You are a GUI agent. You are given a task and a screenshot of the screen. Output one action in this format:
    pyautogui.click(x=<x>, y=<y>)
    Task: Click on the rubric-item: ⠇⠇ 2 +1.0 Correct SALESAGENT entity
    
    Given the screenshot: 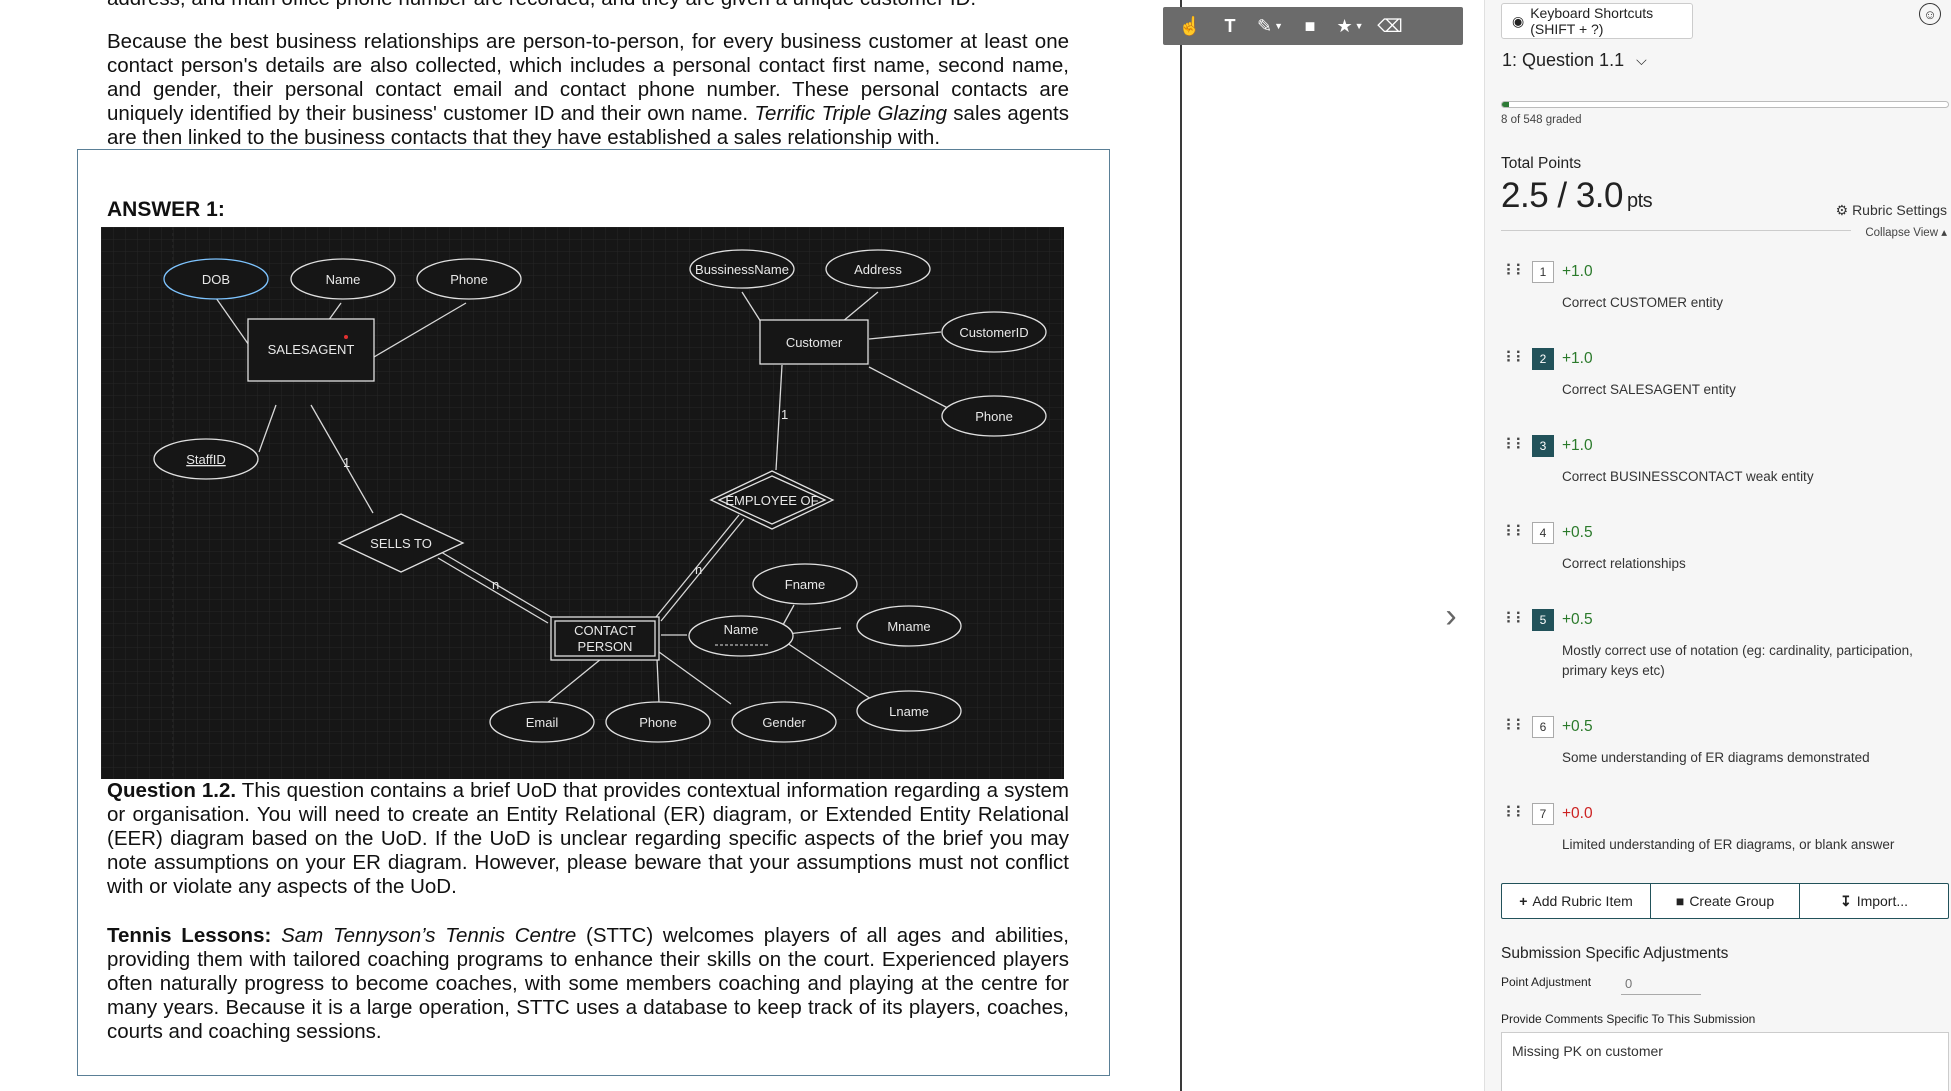 What is the action you would take?
    pyautogui.click(x=1725, y=375)
    